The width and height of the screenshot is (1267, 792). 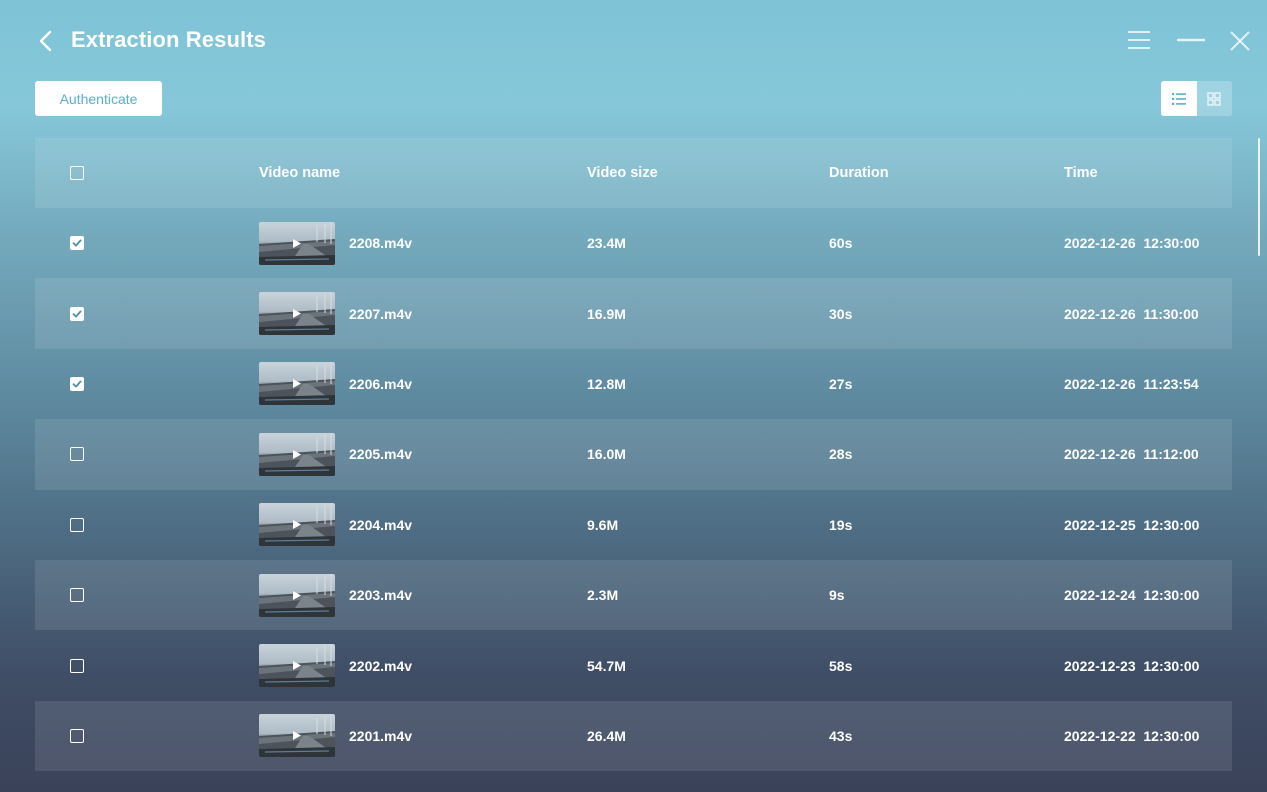 What do you see at coordinates (606, 313) in the screenshot?
I see `video-size: 16.9M` at bounding box center [606, 313].